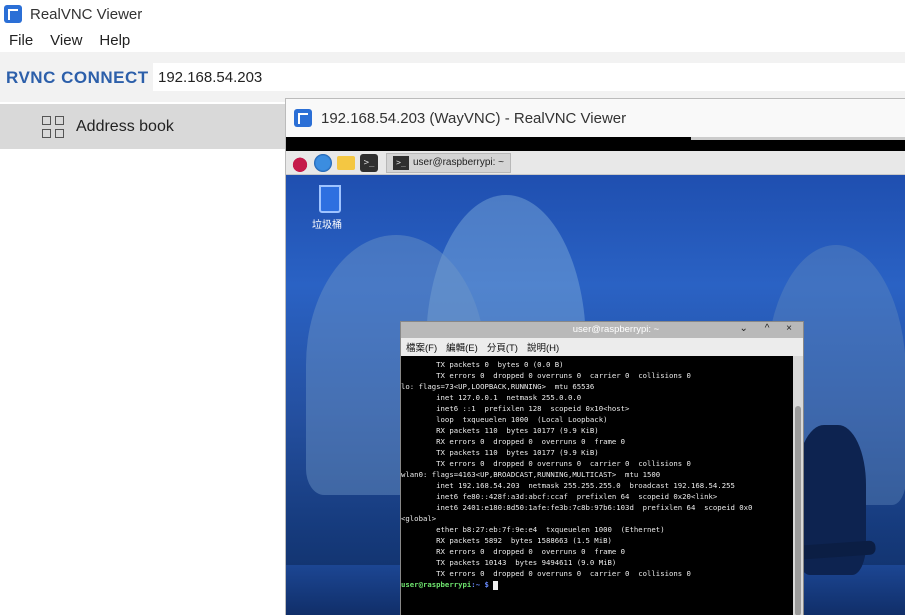 Image resolution: width=905 pixels, height=615 pixels. Describe the element at coordinates (462, 347) in the screenshot. I see `terminal-menu-edit: 編輯(E)` at that location.